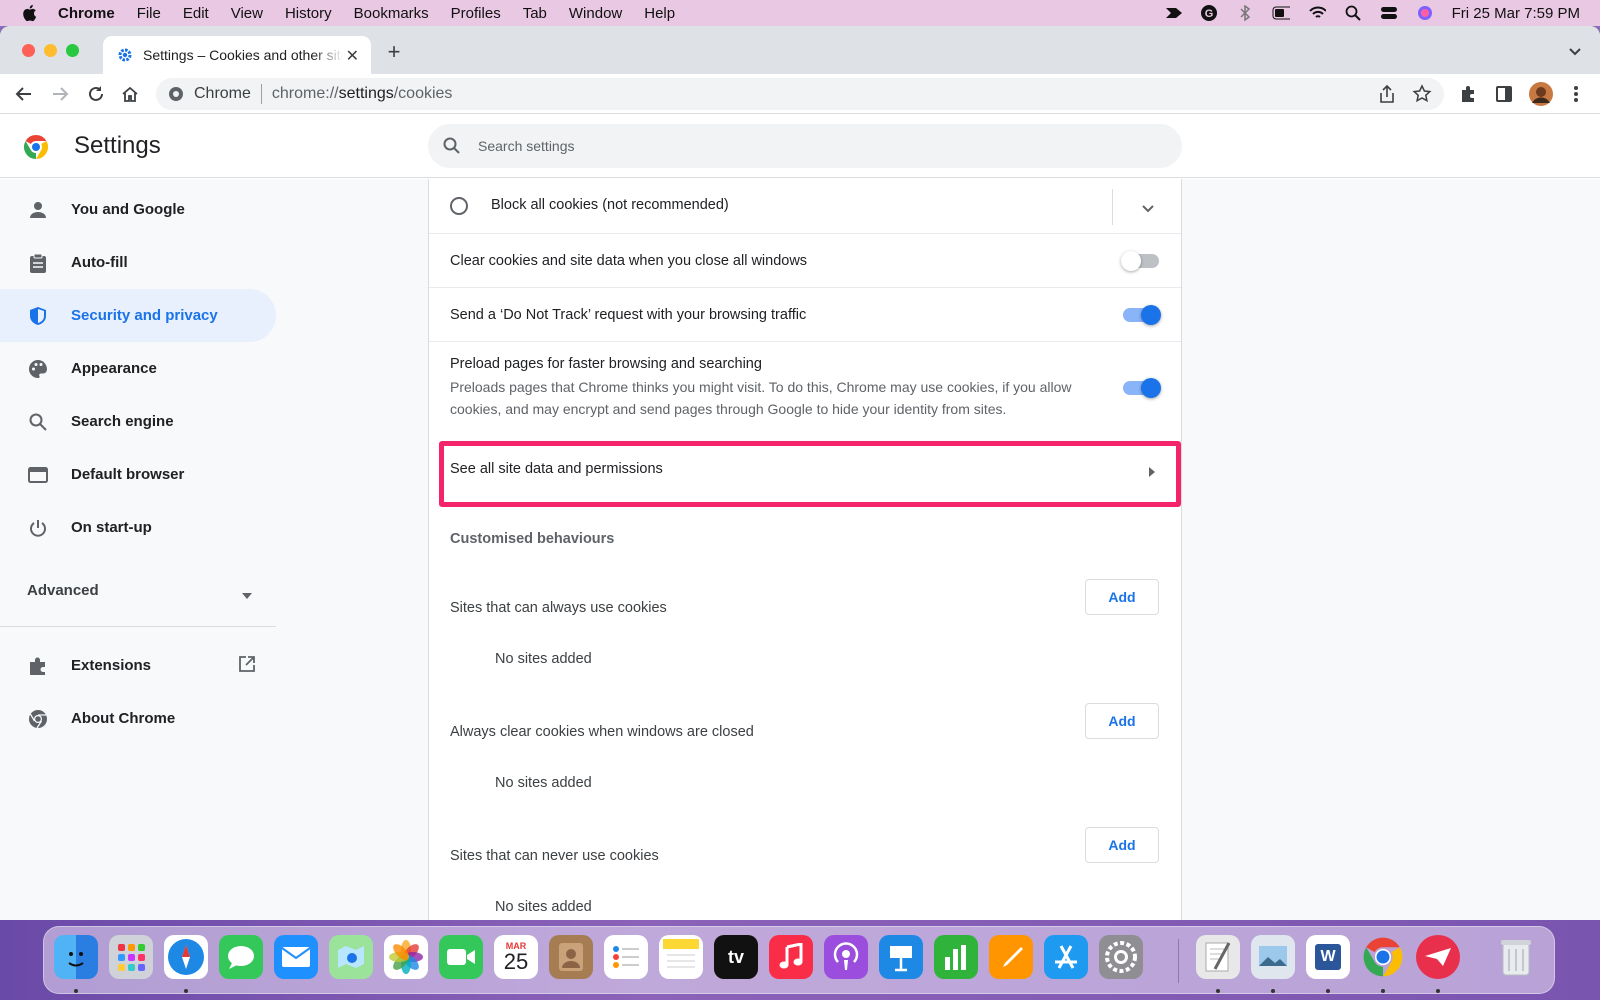  I want to click on sidebar-item-about-chrome: About Chrome, so click(138, 718).